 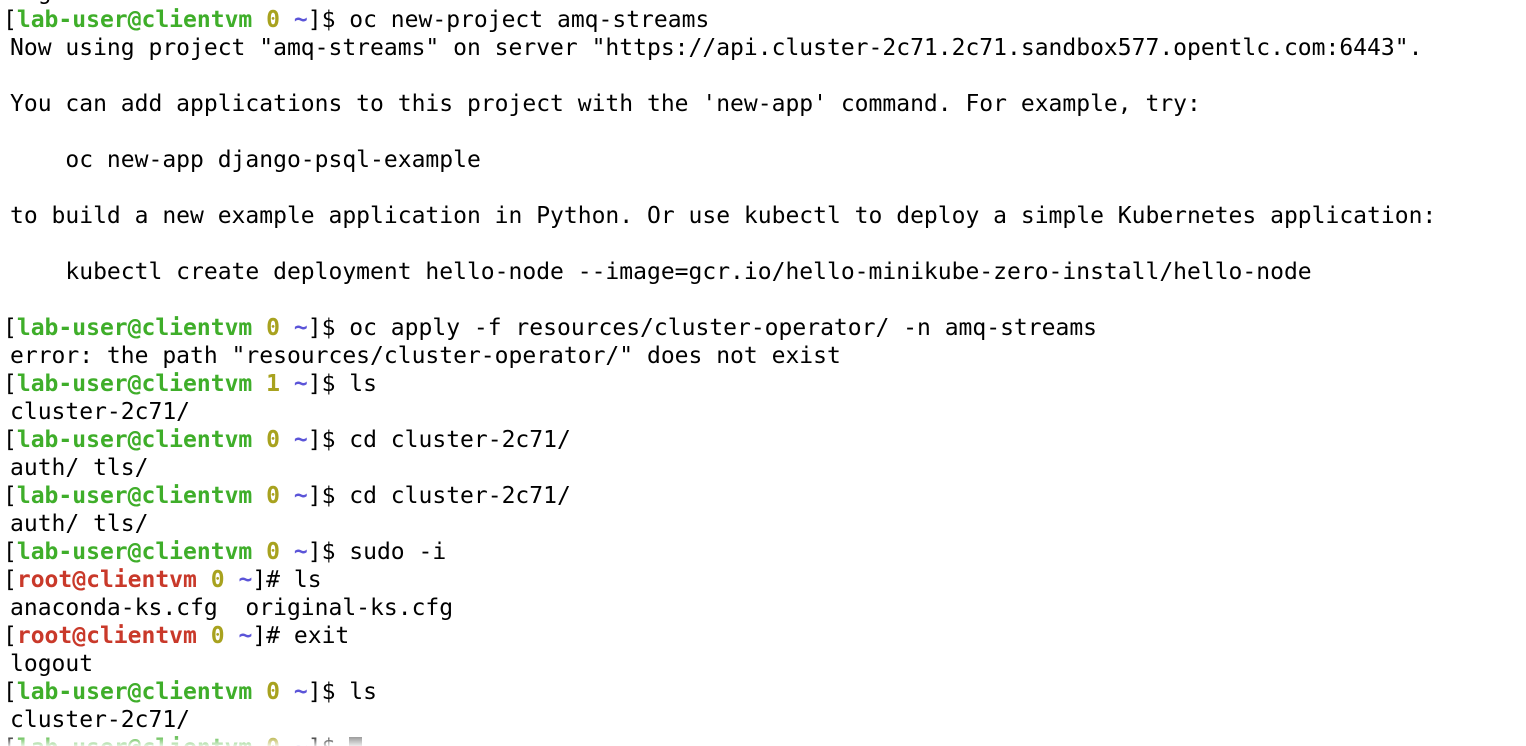 I want to click on prompt-line: [lab-user@clientvm 0 ~]$ ls, so click(x=719, y=692).